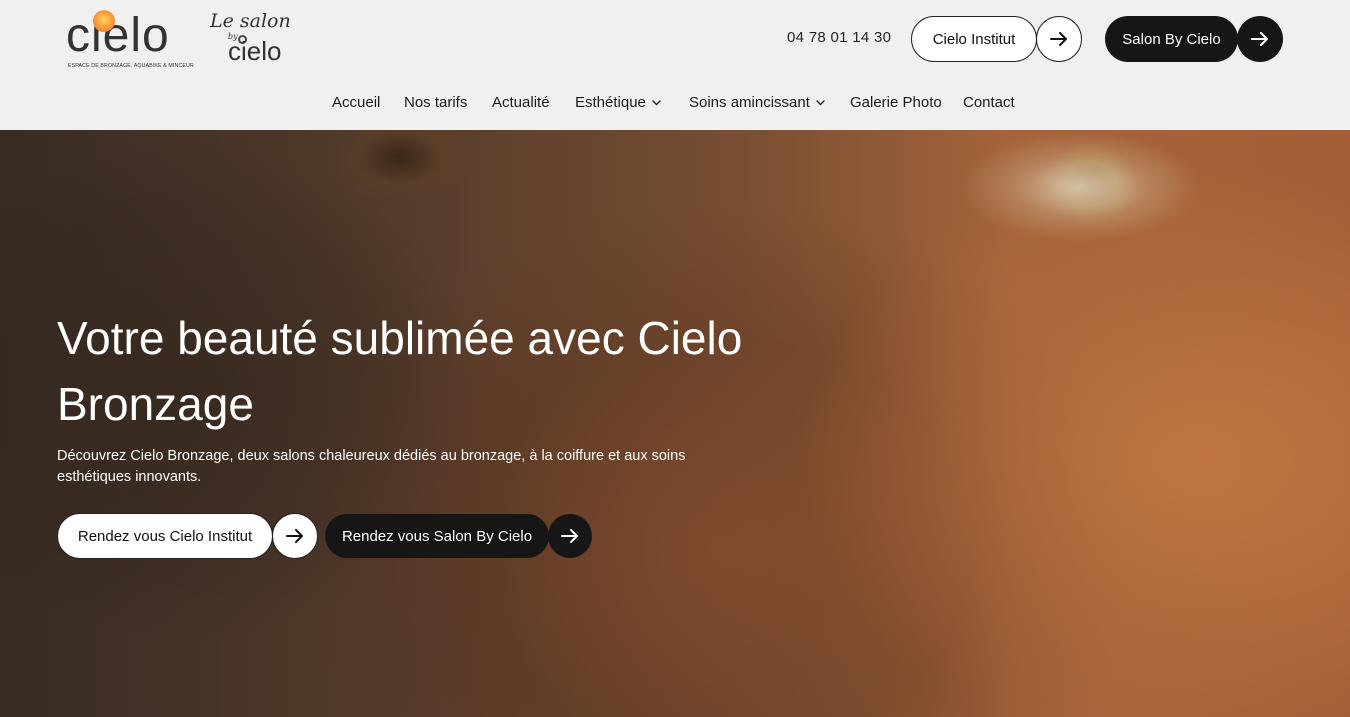  Describe the element at coordinates (118, 35) in the screenshot. I see `cielo-logo-word: cielo` at that location.